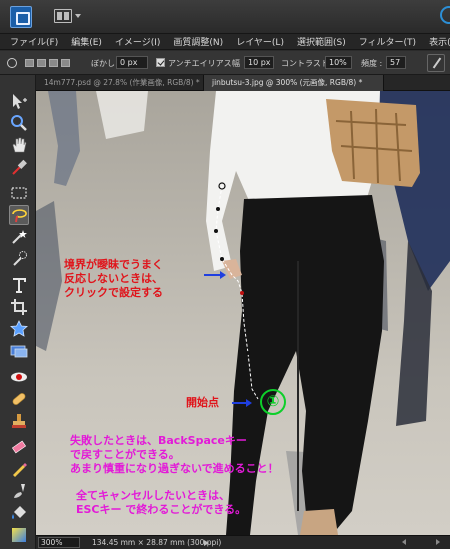  Describe the element at coordinates (125, 454) in the screenshot. I see `undo-hint-line-2: で戻すことができる。` at that location.